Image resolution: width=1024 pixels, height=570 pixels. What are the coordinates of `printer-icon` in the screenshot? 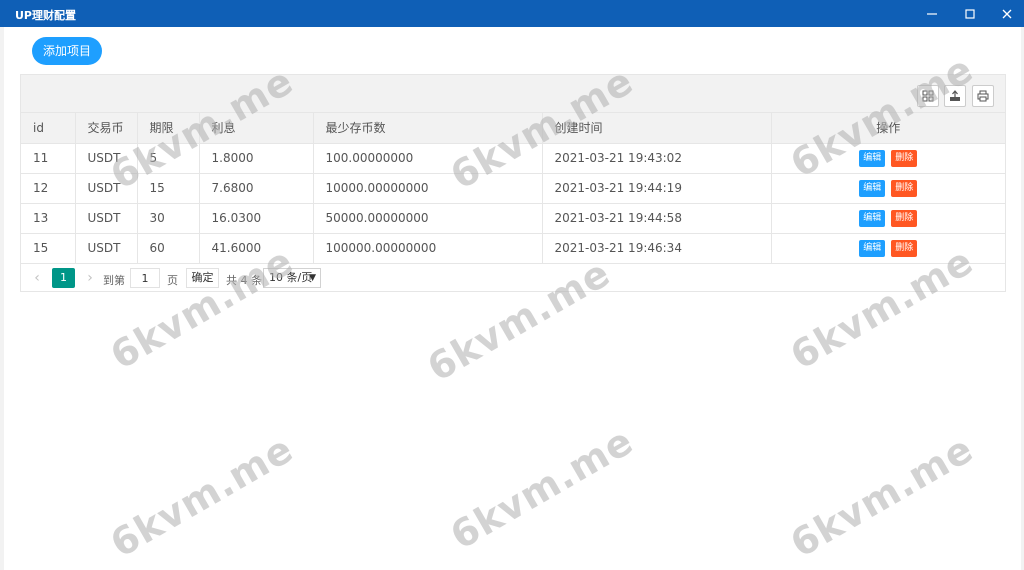 It's located at (983, 96).